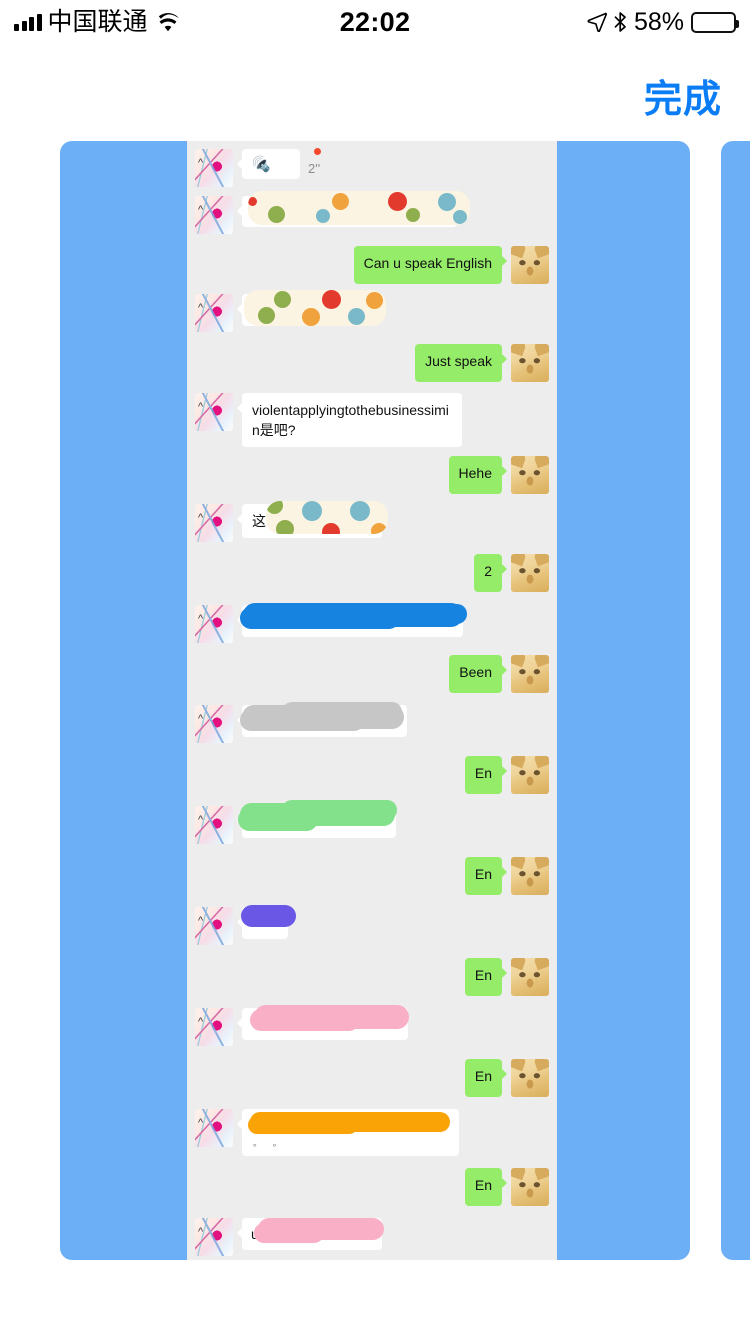 This screenshot has width=750, height=1334. What do you see at coordinates (372, 920) in the screenshot?
I see `message-row-censored-purple` at bounding box center [372, 920].